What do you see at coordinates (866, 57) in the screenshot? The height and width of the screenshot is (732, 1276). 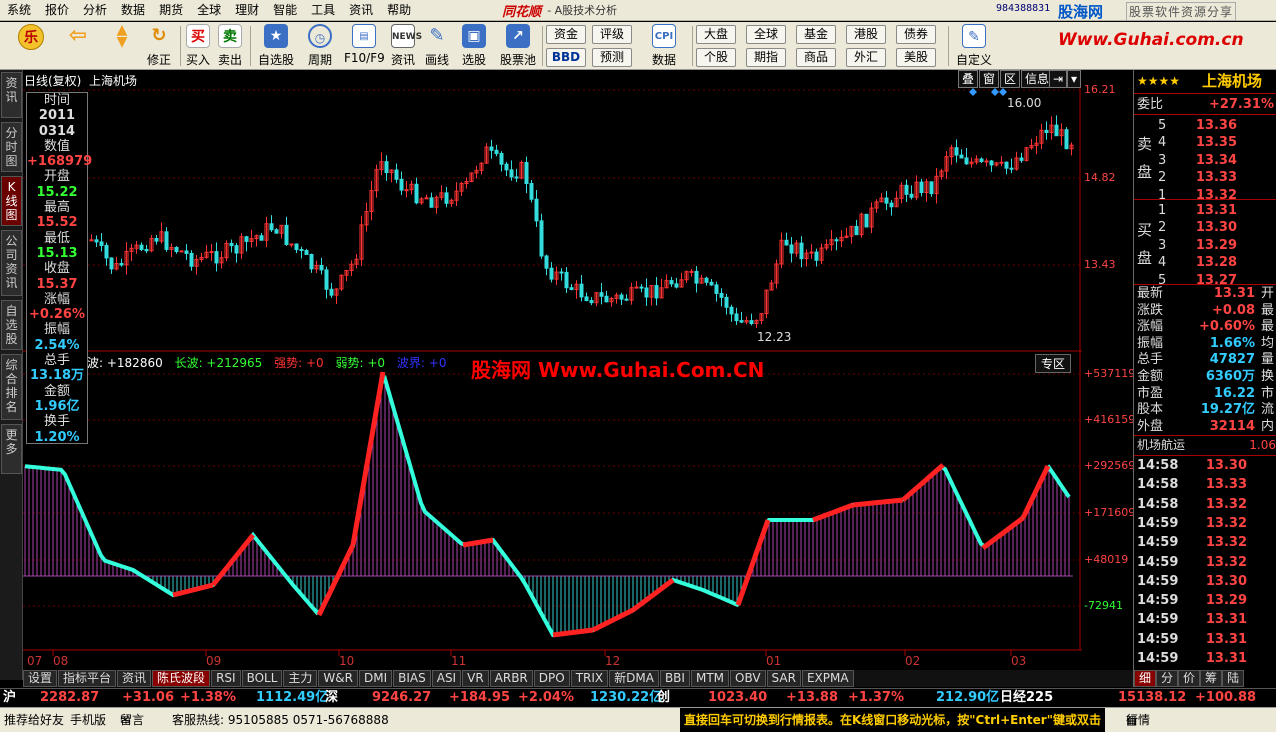 I see `forex-button: 外汇` at bounding box center [866, 57].